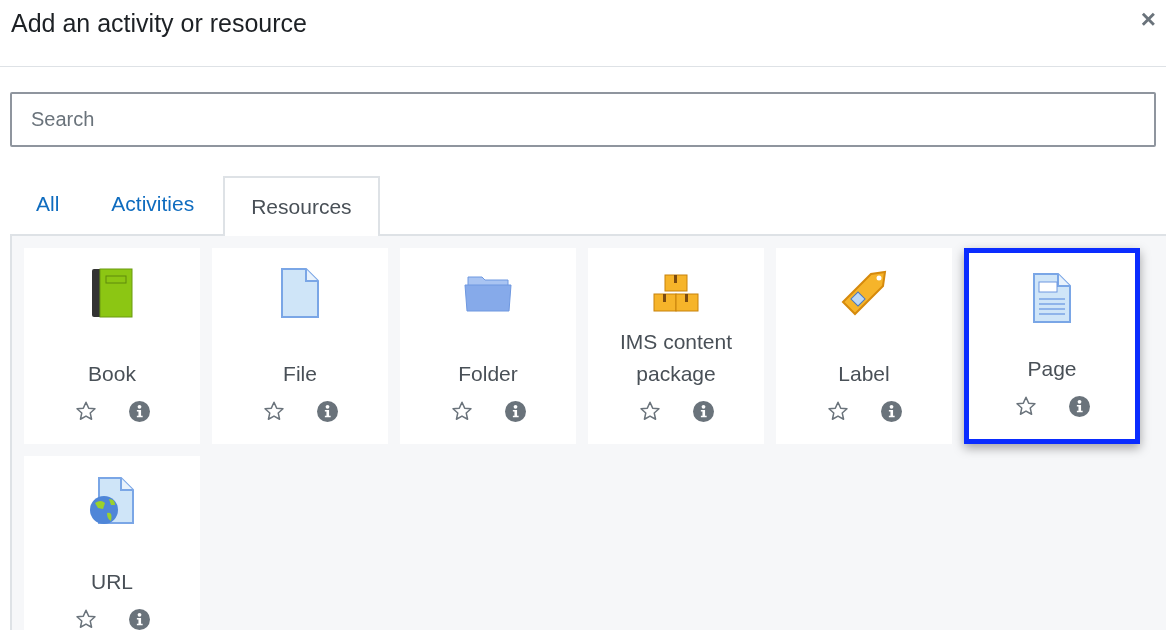 This screenshot has width=1166, height=630. I want to click on folder-icon, so click(488, 293).